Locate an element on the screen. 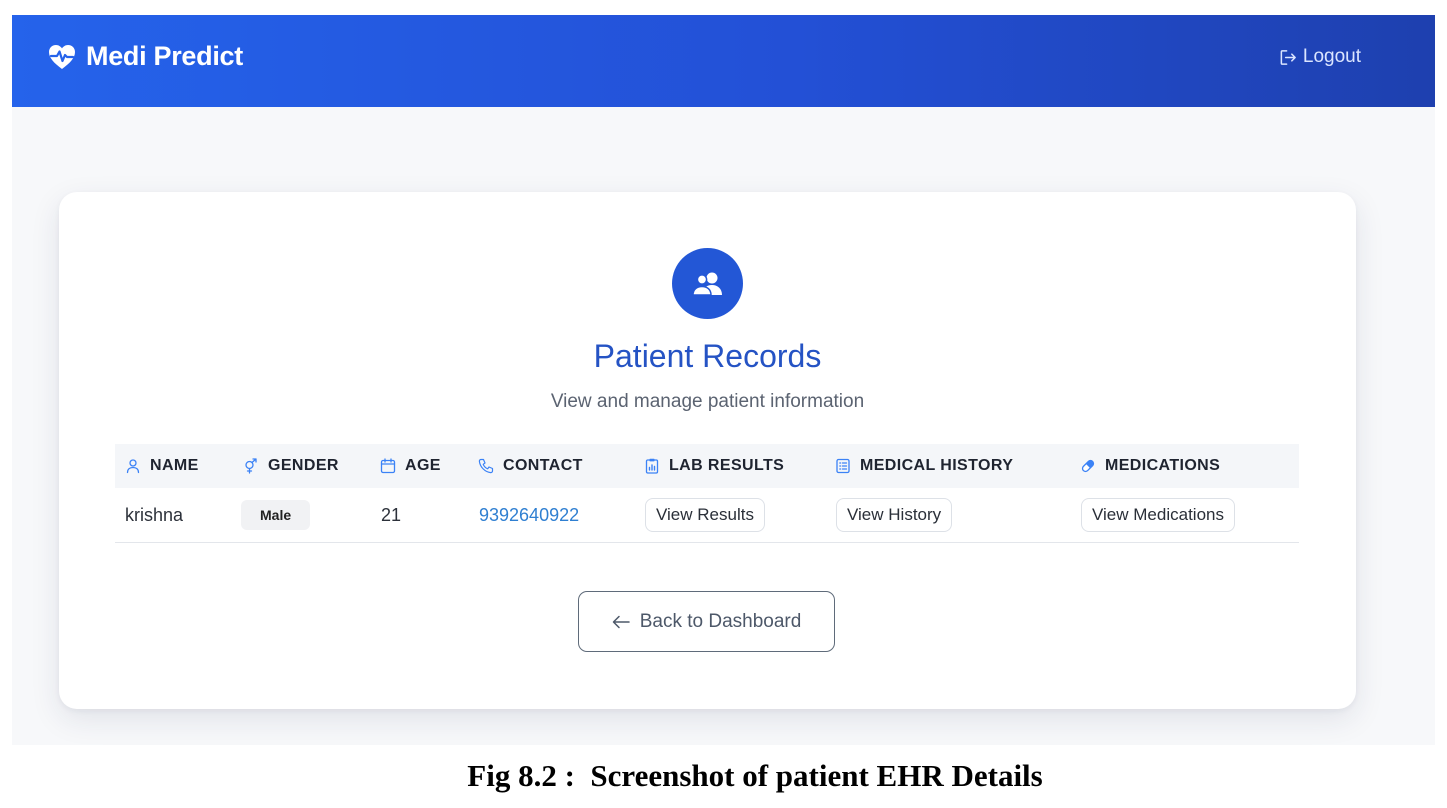  view-results-button: View Results is located at coordinates (705, 515).